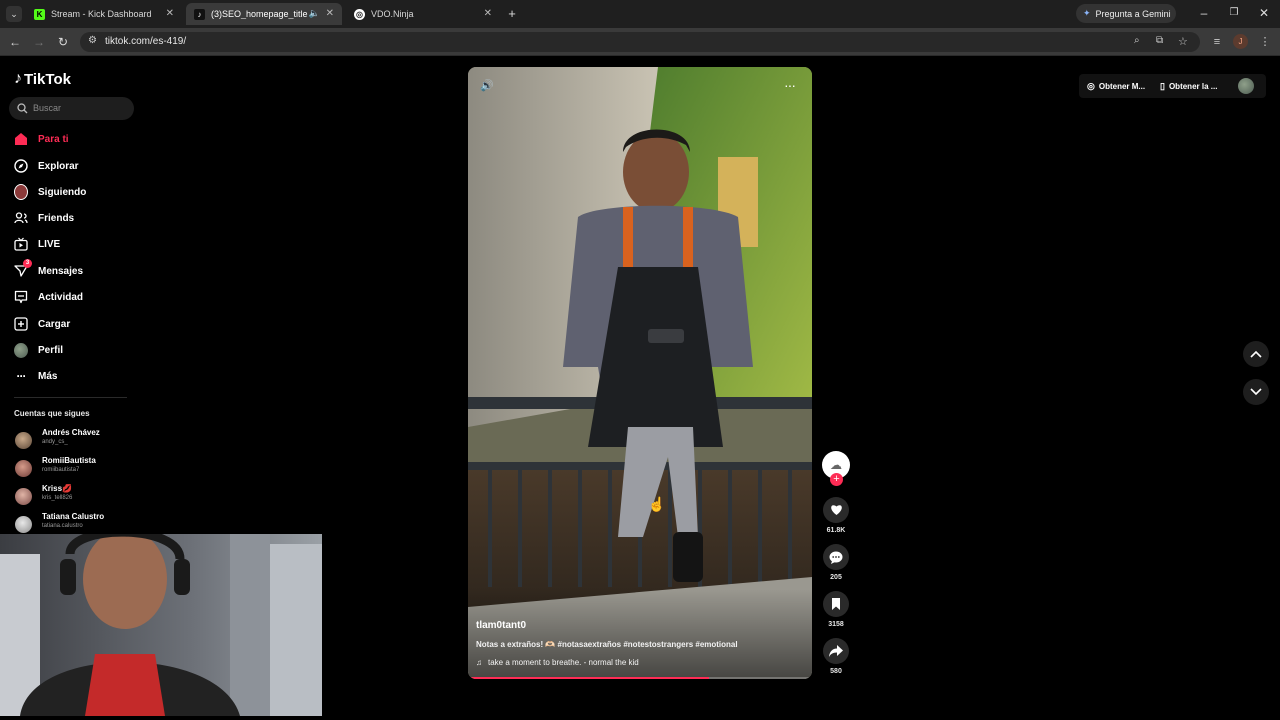  I want to click on comment-button: 205, so click(836, 562).